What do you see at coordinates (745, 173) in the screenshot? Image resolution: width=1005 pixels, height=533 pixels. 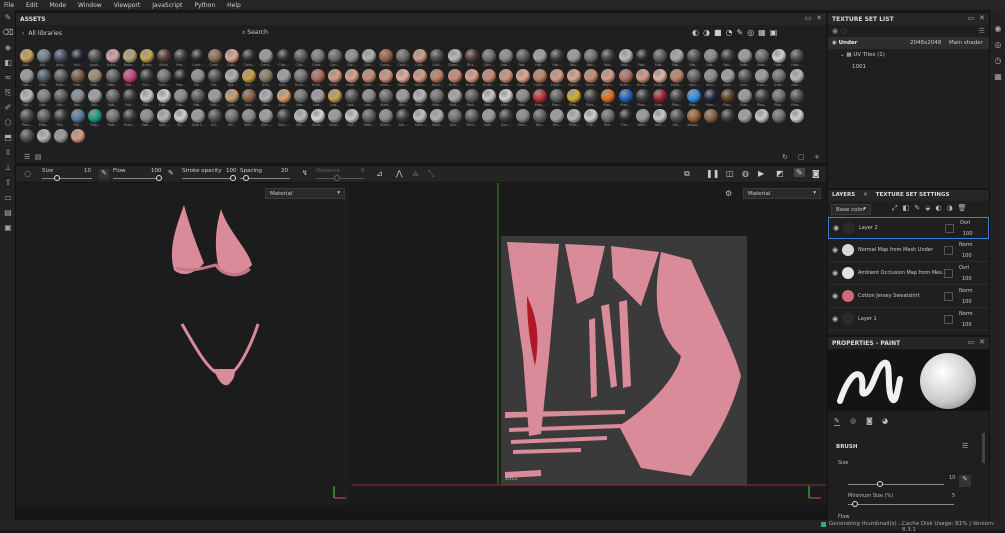 I see `sphere-icon: ◍` at bounding box center [745, 173].